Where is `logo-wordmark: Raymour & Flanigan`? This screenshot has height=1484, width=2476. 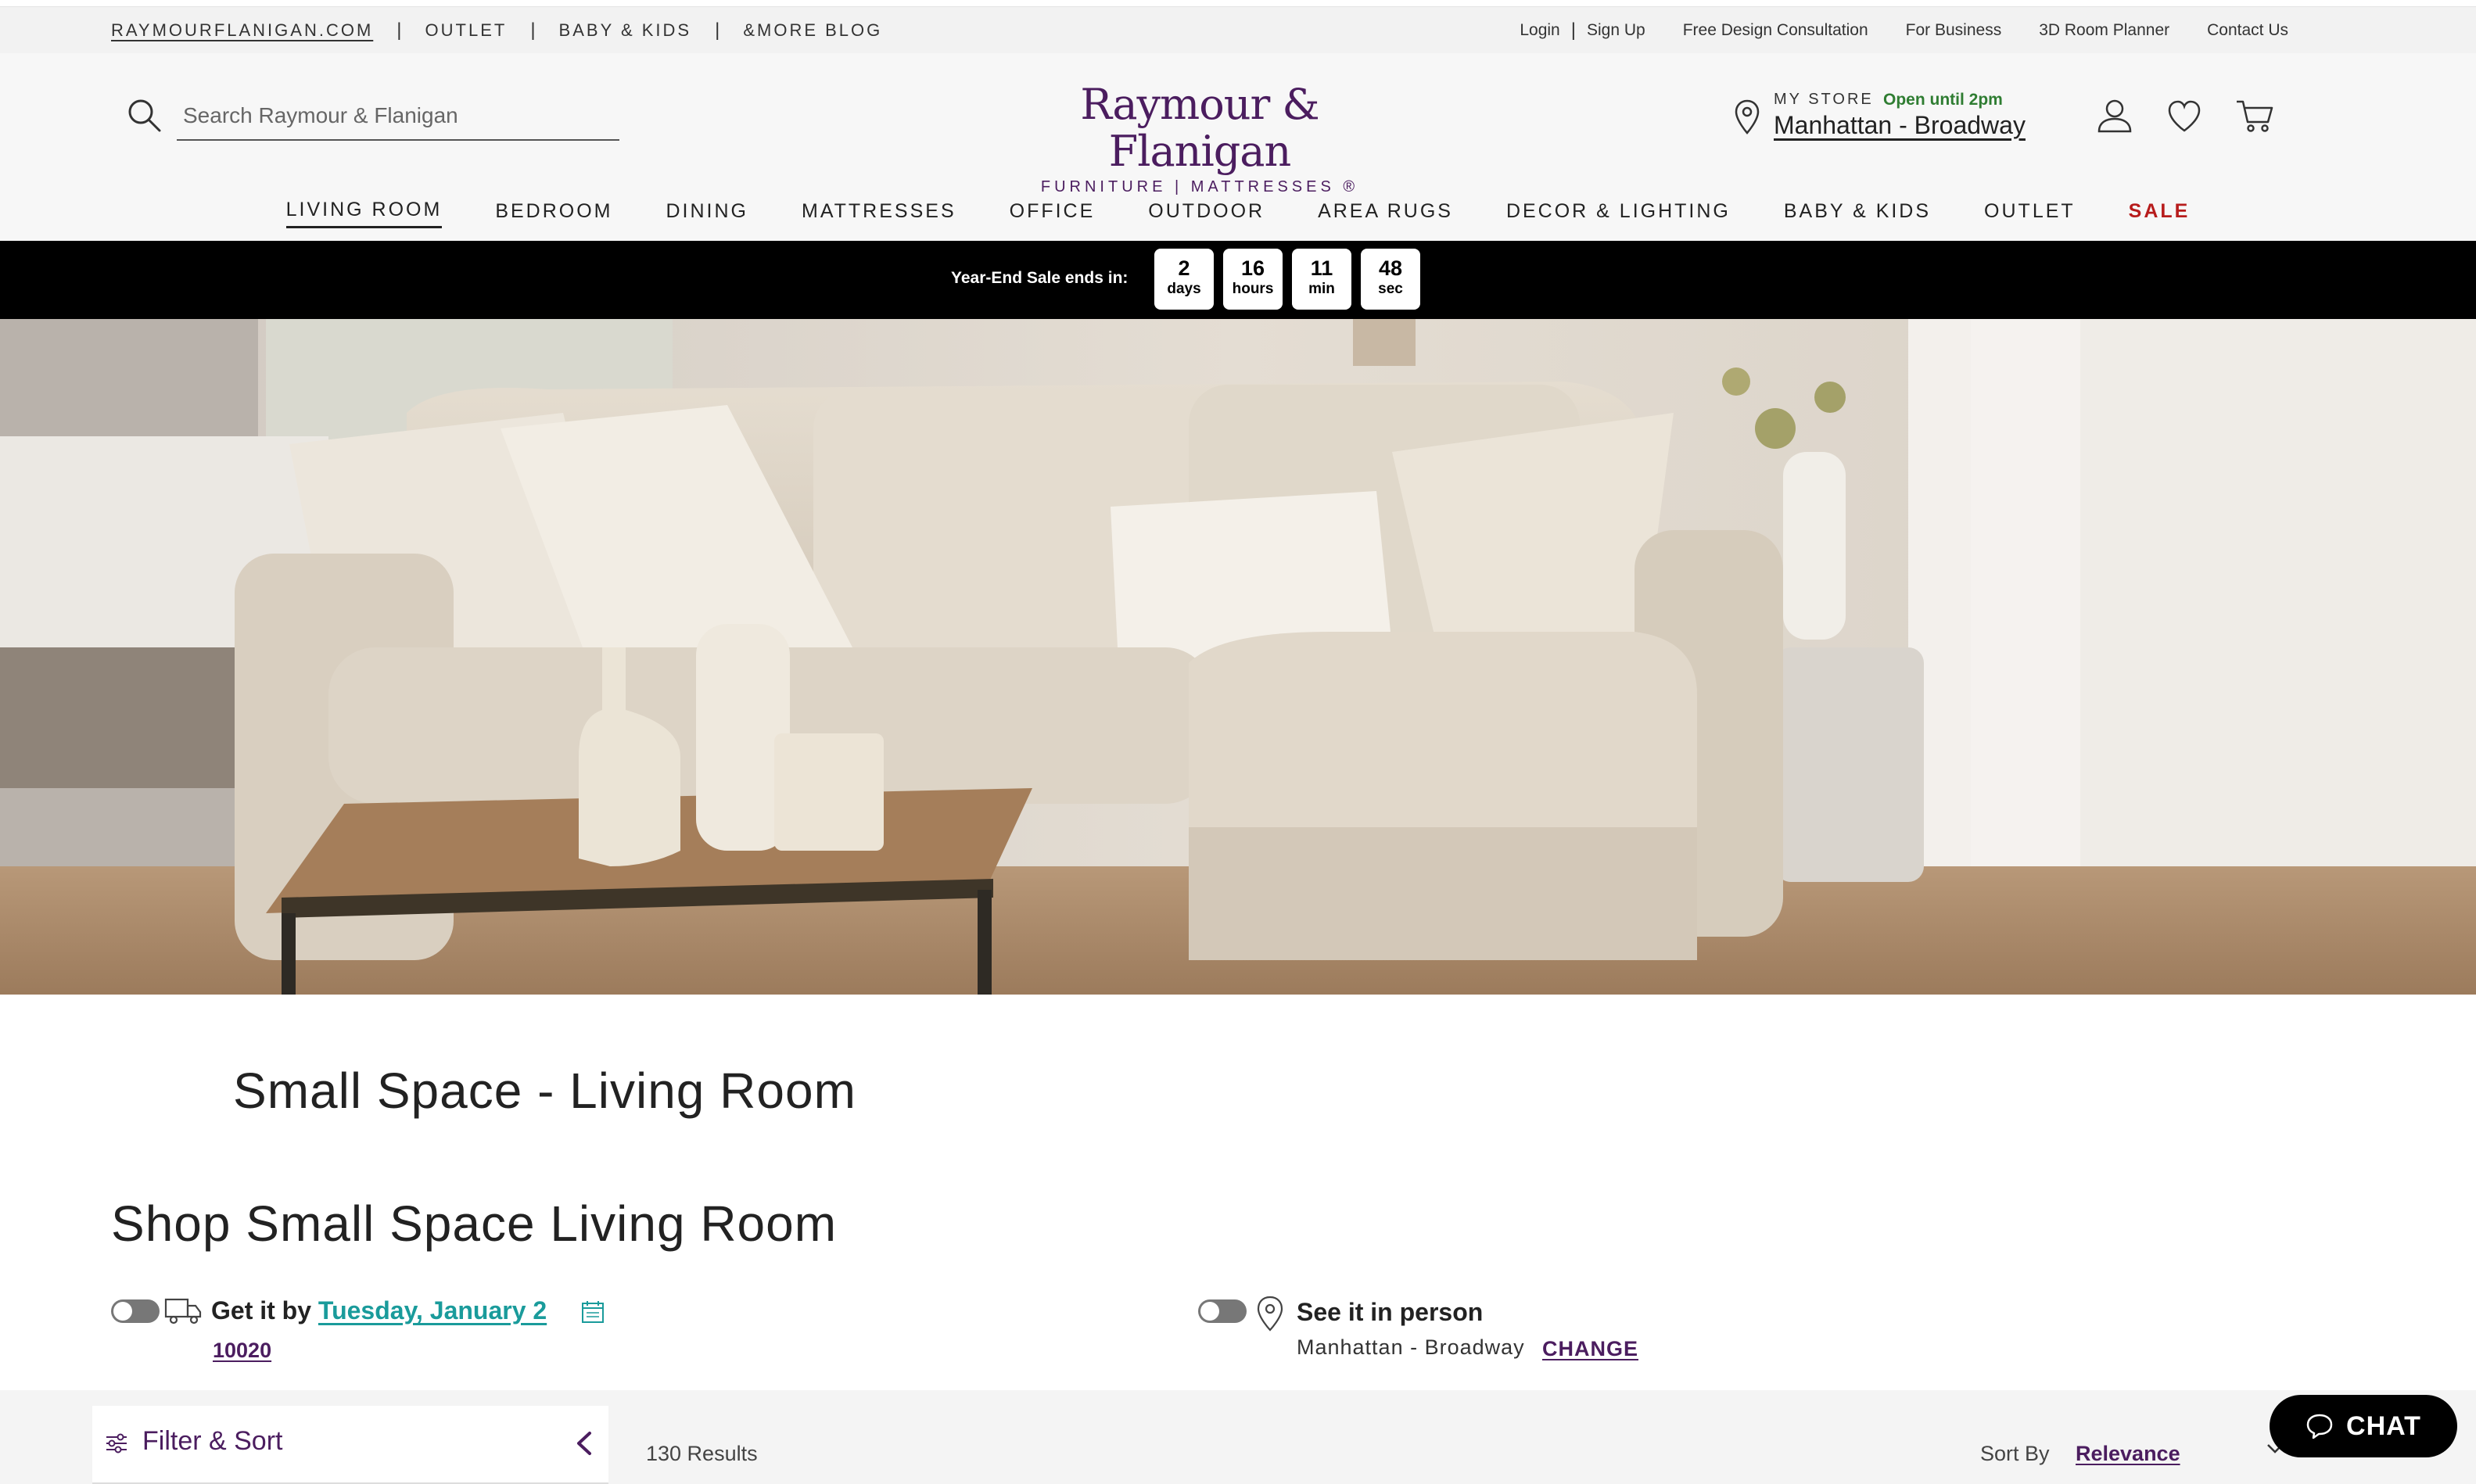 logo-wordmark: Raymour & Flanigan is located at coordinates (1199, 128).